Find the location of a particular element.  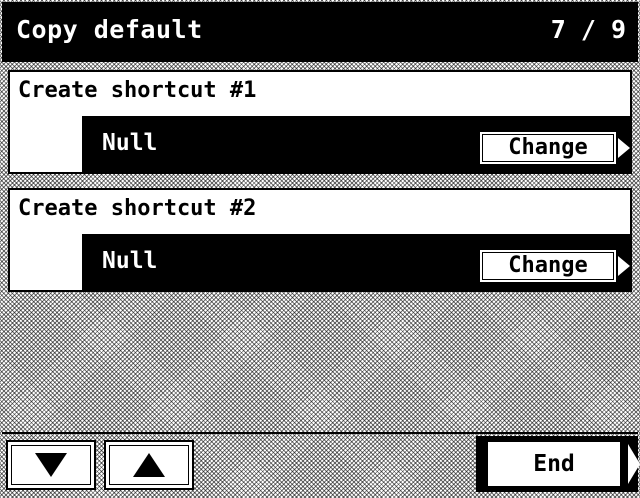

end-button-face: End is located at coordinates (554, 464).